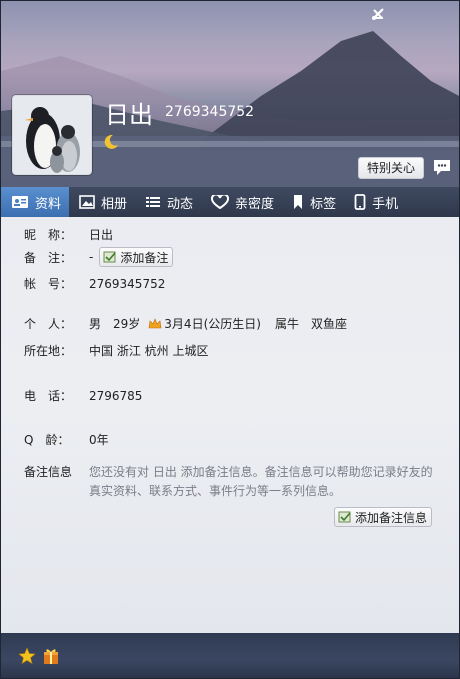 This screenshot has height=679, width=460. I want to click on tab-intimacy: 亲密度, so click(241, 202).